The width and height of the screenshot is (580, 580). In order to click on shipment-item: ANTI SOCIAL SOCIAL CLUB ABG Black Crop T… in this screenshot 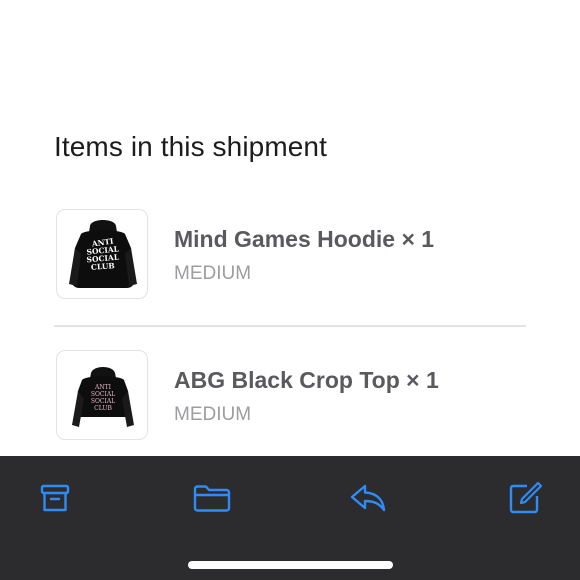, I will do `click(291, 396)`.